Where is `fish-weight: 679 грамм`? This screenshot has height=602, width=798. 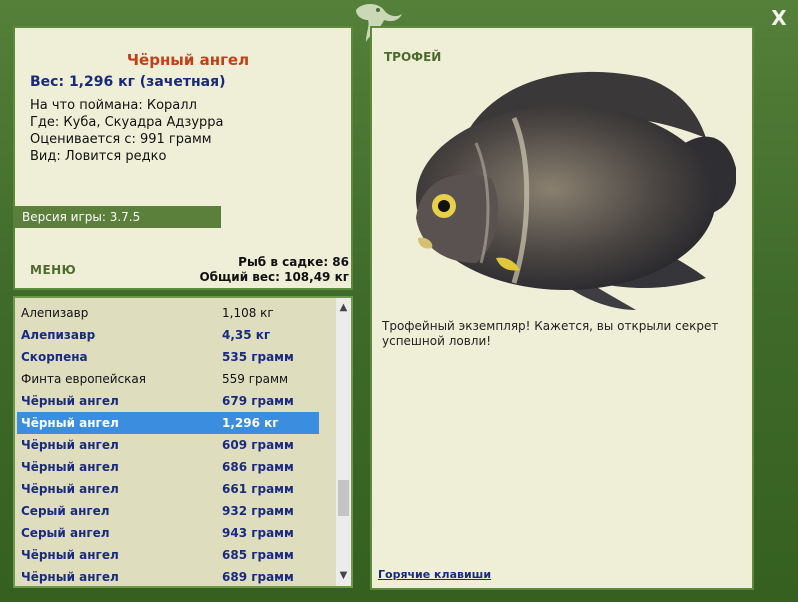 fish-weight: 679 грамм is located at coordinates (258, 401).